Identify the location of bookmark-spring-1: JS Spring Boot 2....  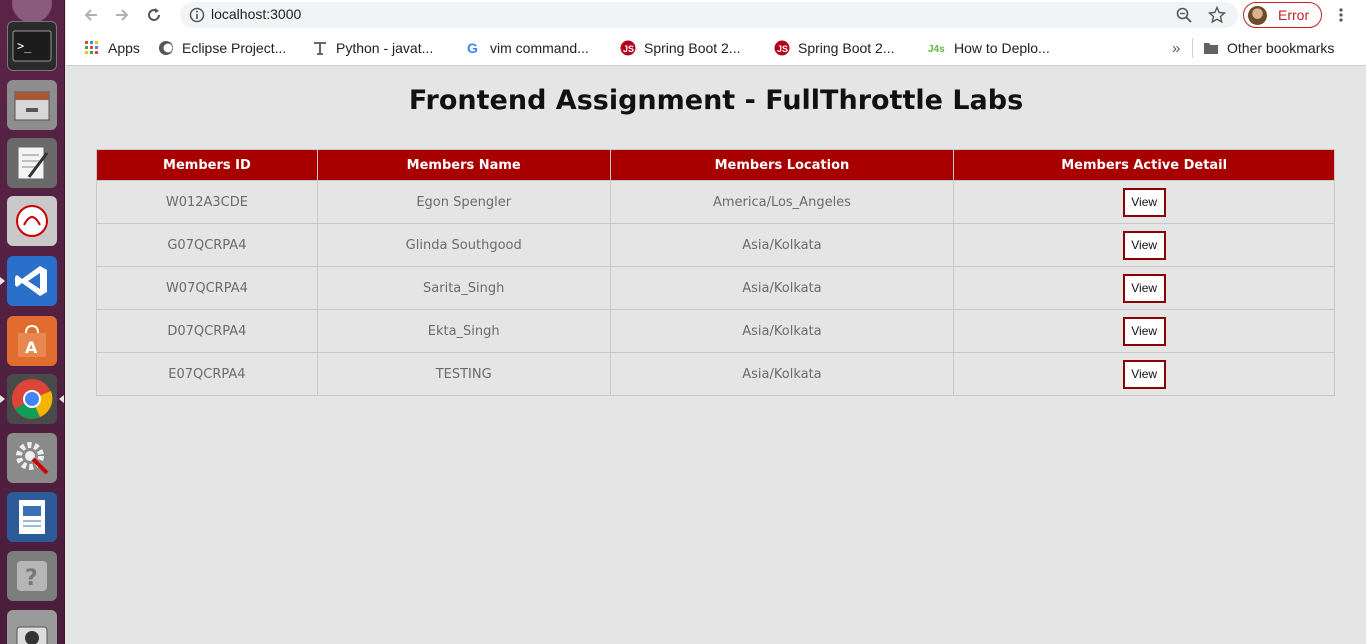
(680, 48).